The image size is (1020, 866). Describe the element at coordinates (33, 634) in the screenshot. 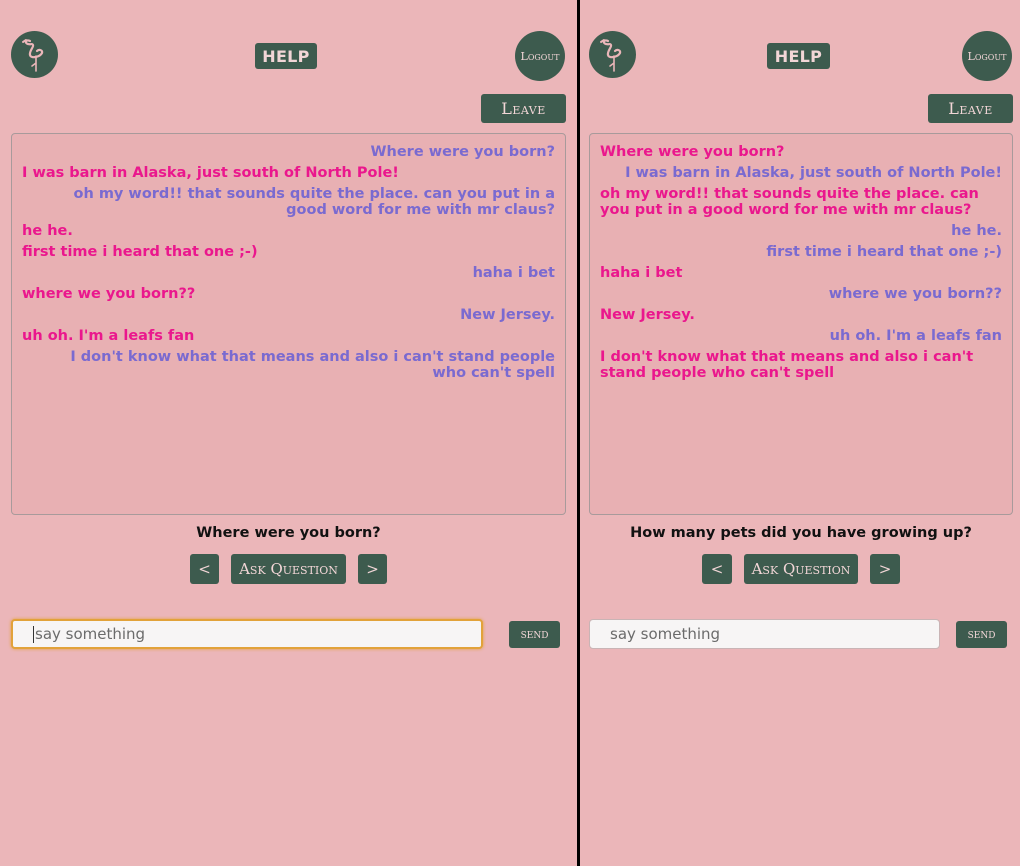

I see `text-caret` at that location.